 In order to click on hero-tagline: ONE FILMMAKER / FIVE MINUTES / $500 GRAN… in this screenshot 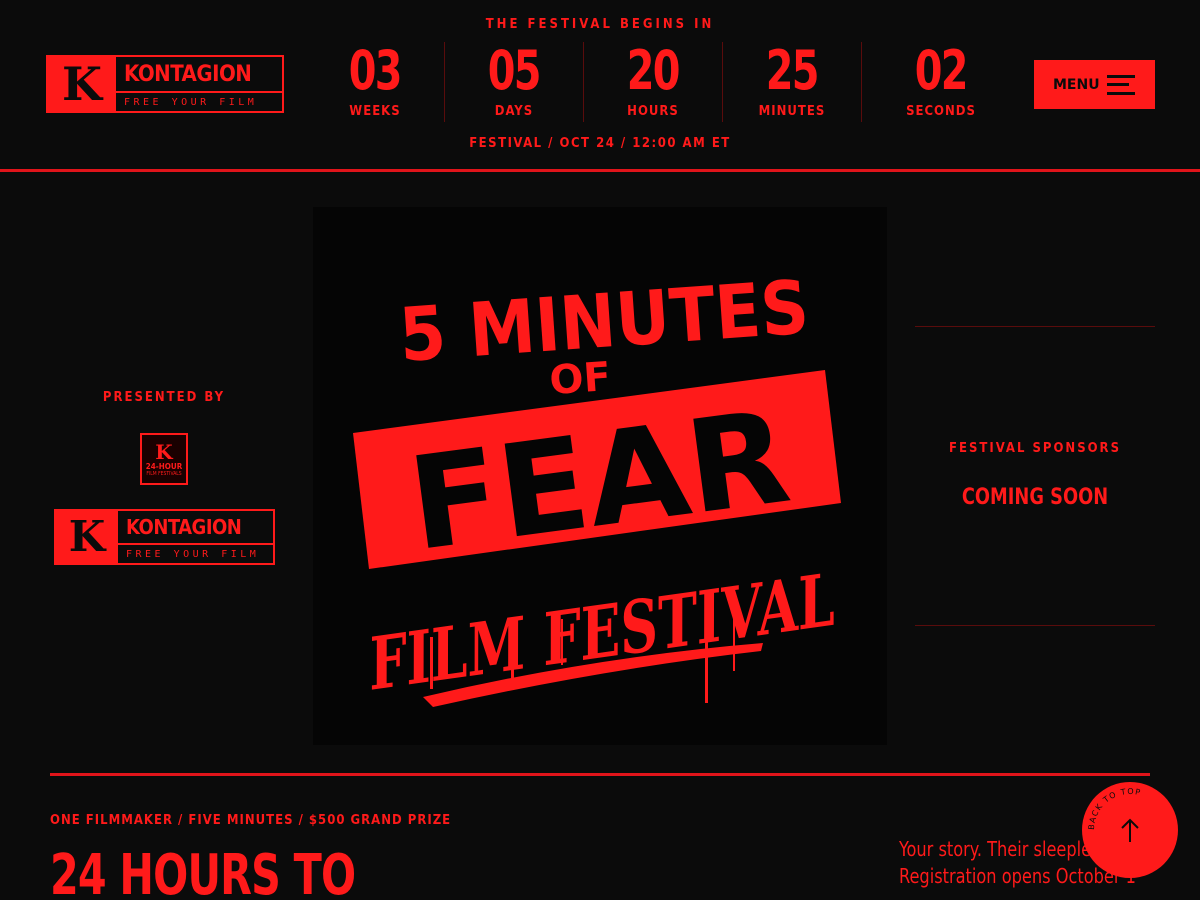, I will do `click(251, 820)`.